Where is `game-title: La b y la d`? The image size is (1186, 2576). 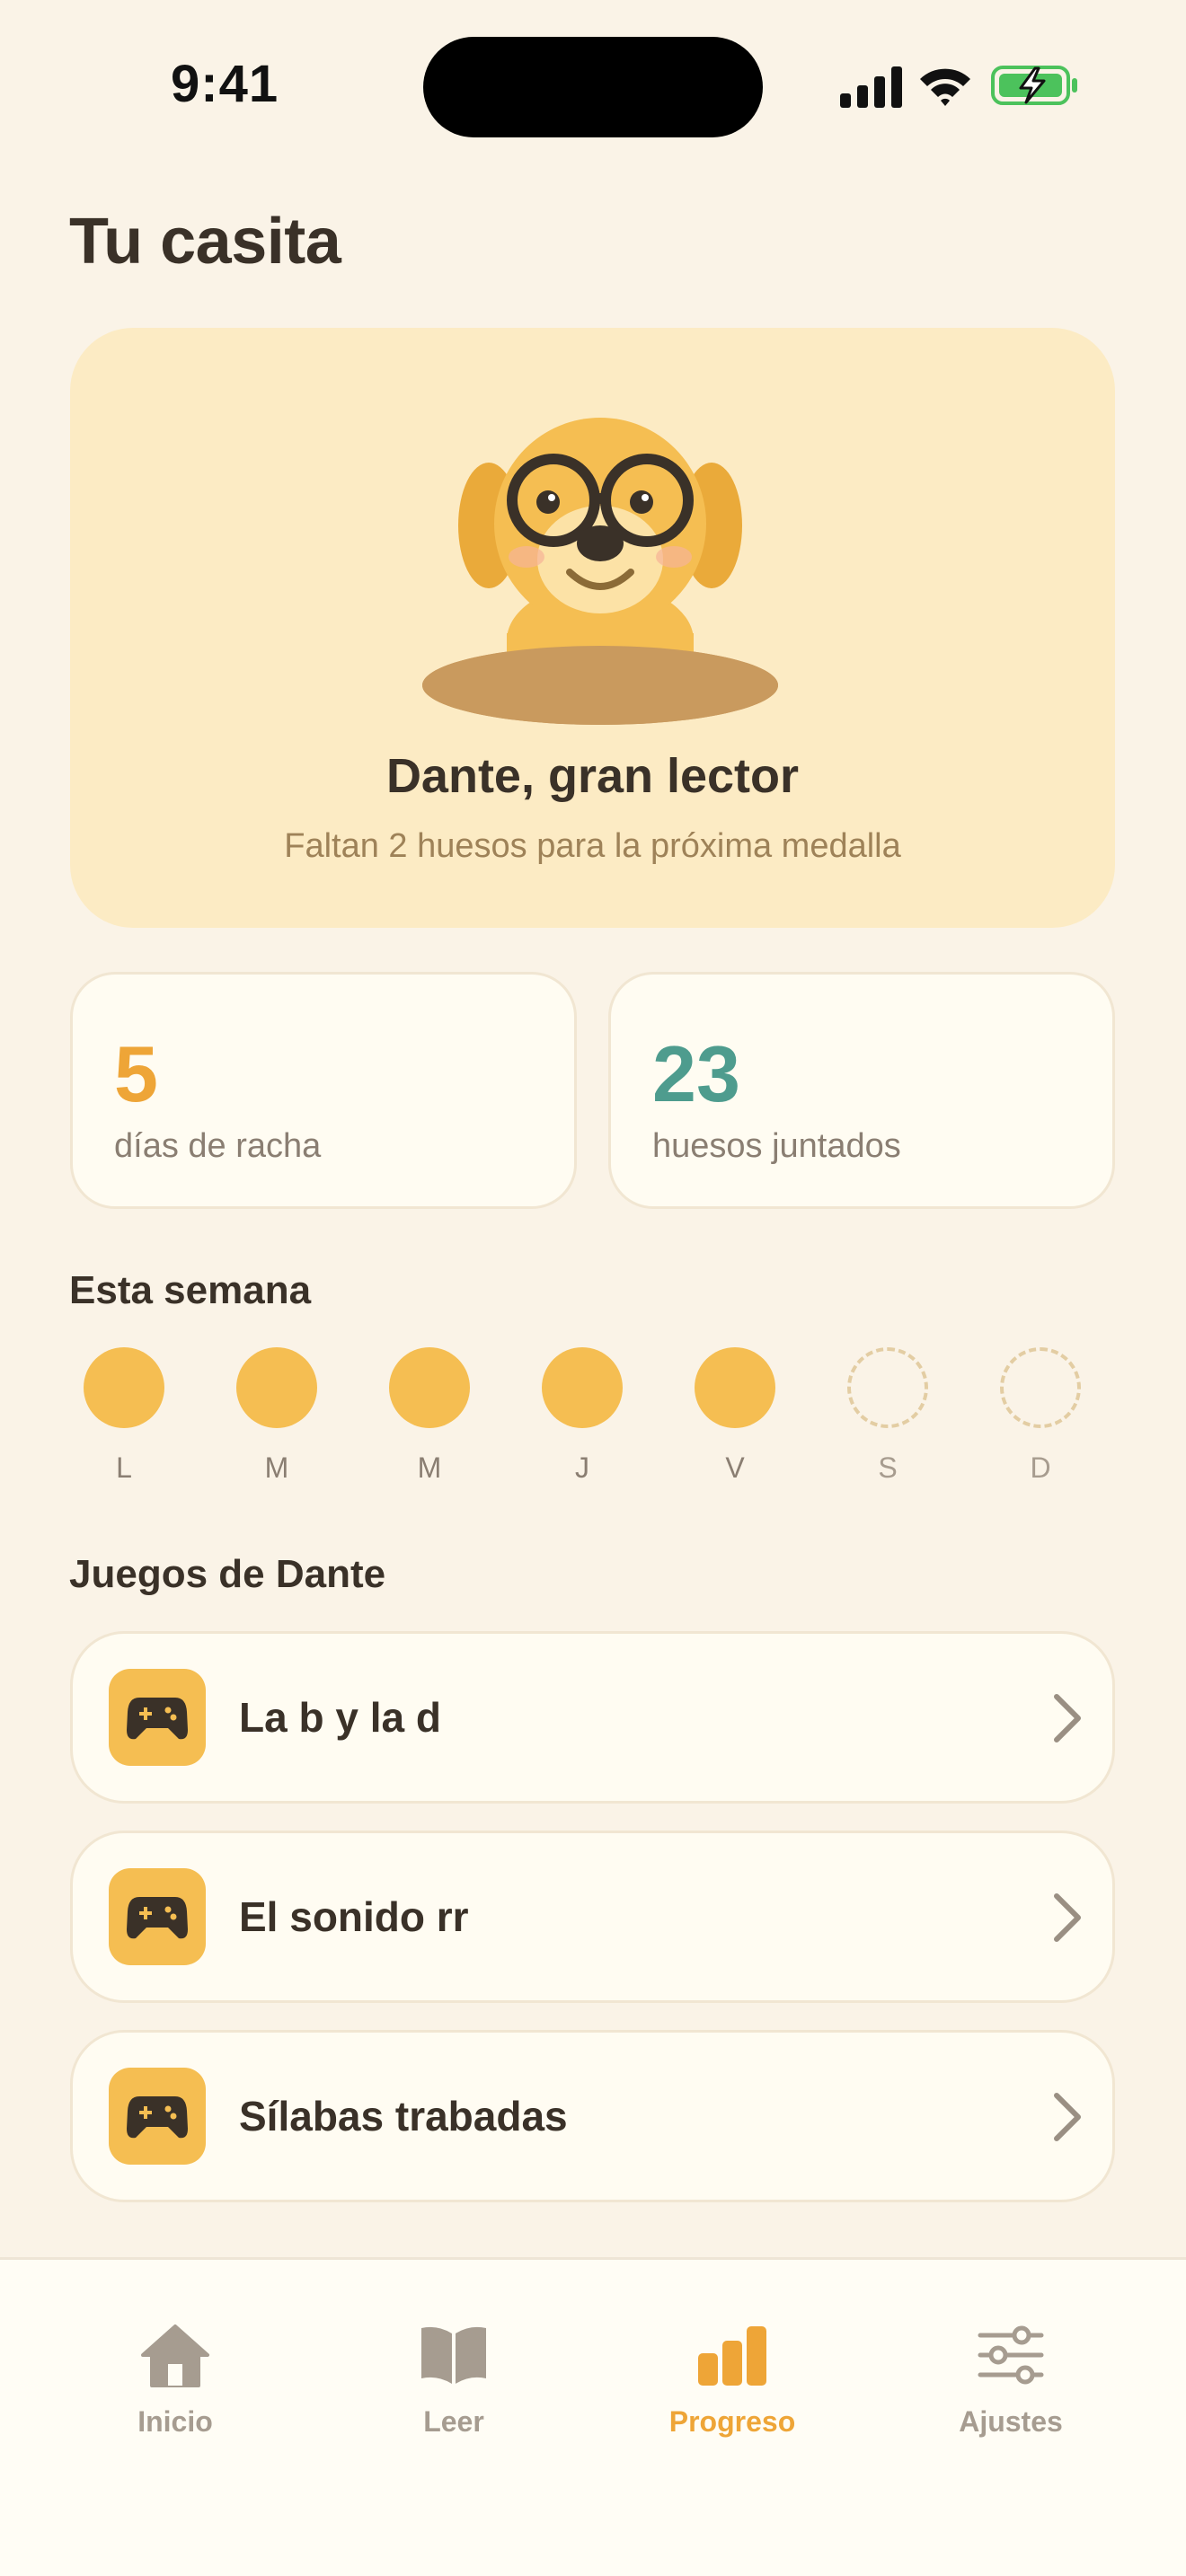
game-title: La b y la d is located at coordinates (340, 1717).